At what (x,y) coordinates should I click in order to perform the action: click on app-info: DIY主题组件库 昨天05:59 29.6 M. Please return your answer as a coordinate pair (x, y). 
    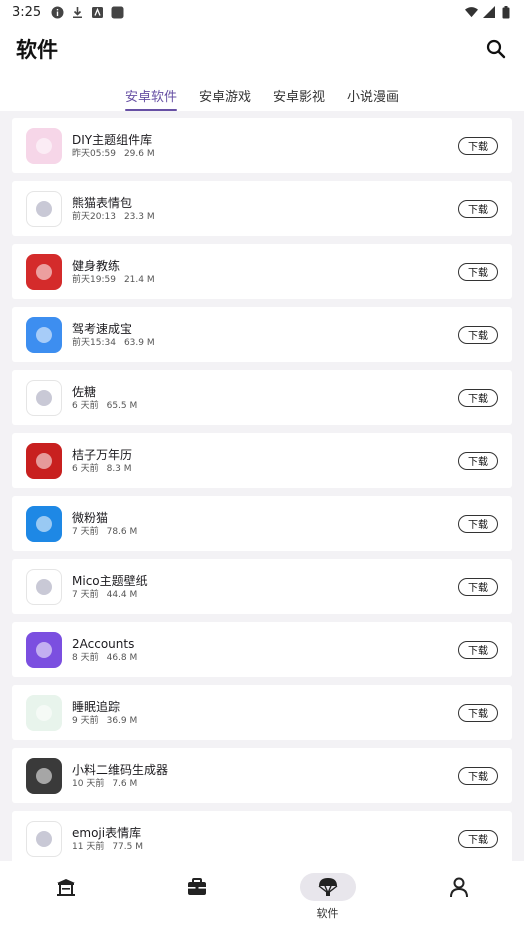
    Looking at the image, I should click on (113, 146).